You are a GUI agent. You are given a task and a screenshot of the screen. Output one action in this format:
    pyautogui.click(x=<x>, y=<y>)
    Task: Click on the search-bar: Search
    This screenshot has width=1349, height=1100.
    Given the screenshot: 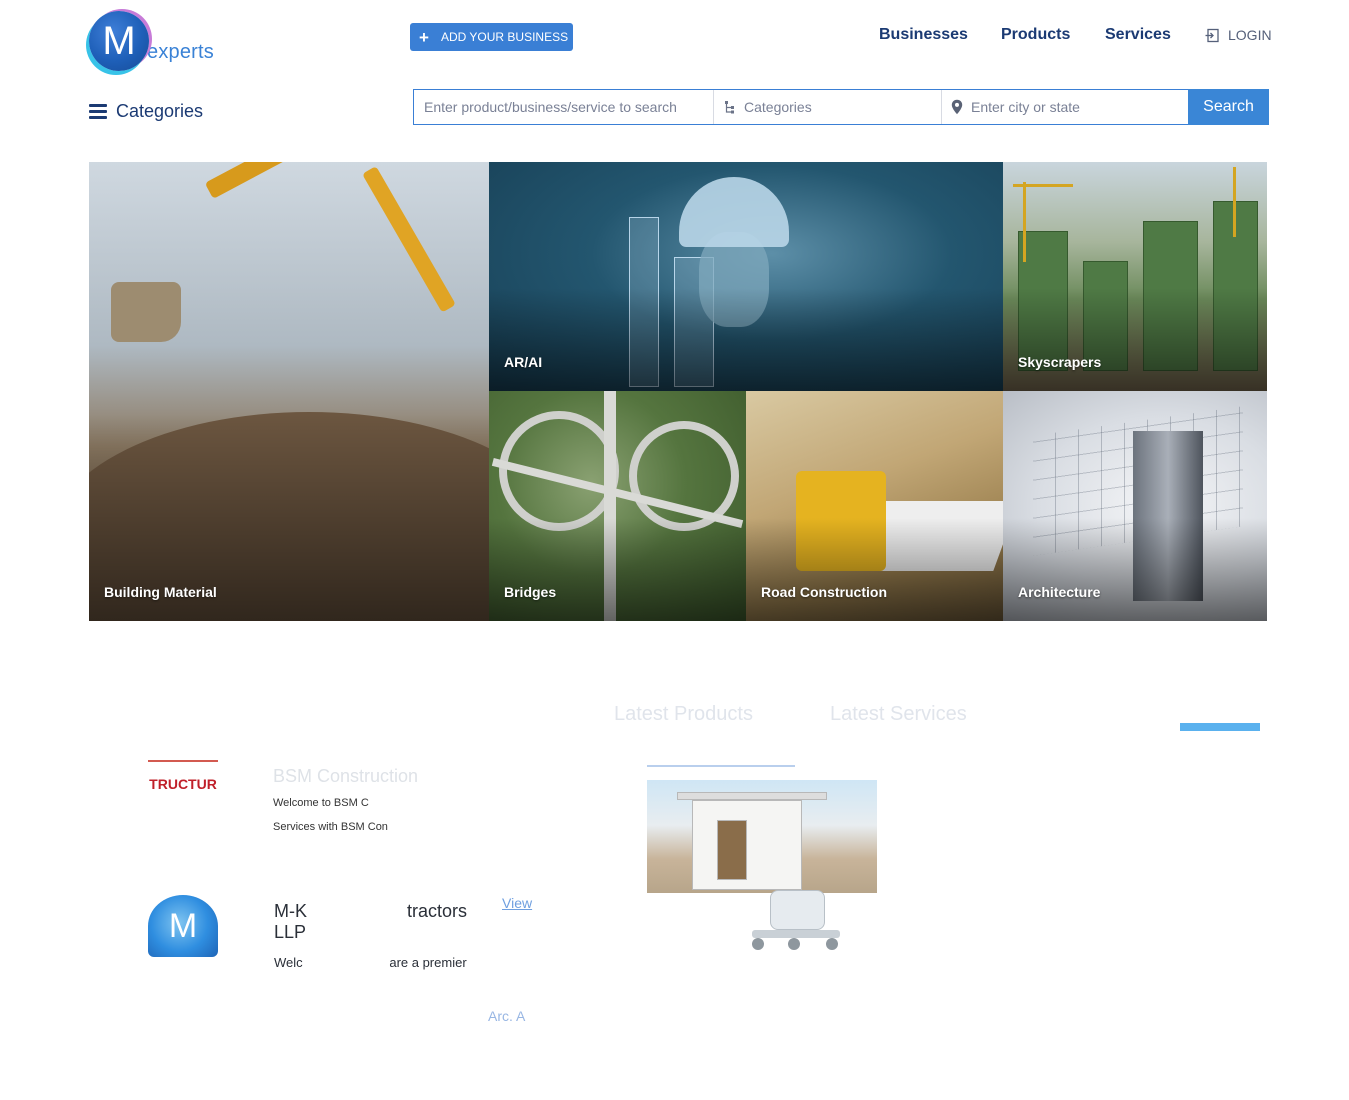 What is the action you would take?
    pyautogui.click(x=841, y=107)
    